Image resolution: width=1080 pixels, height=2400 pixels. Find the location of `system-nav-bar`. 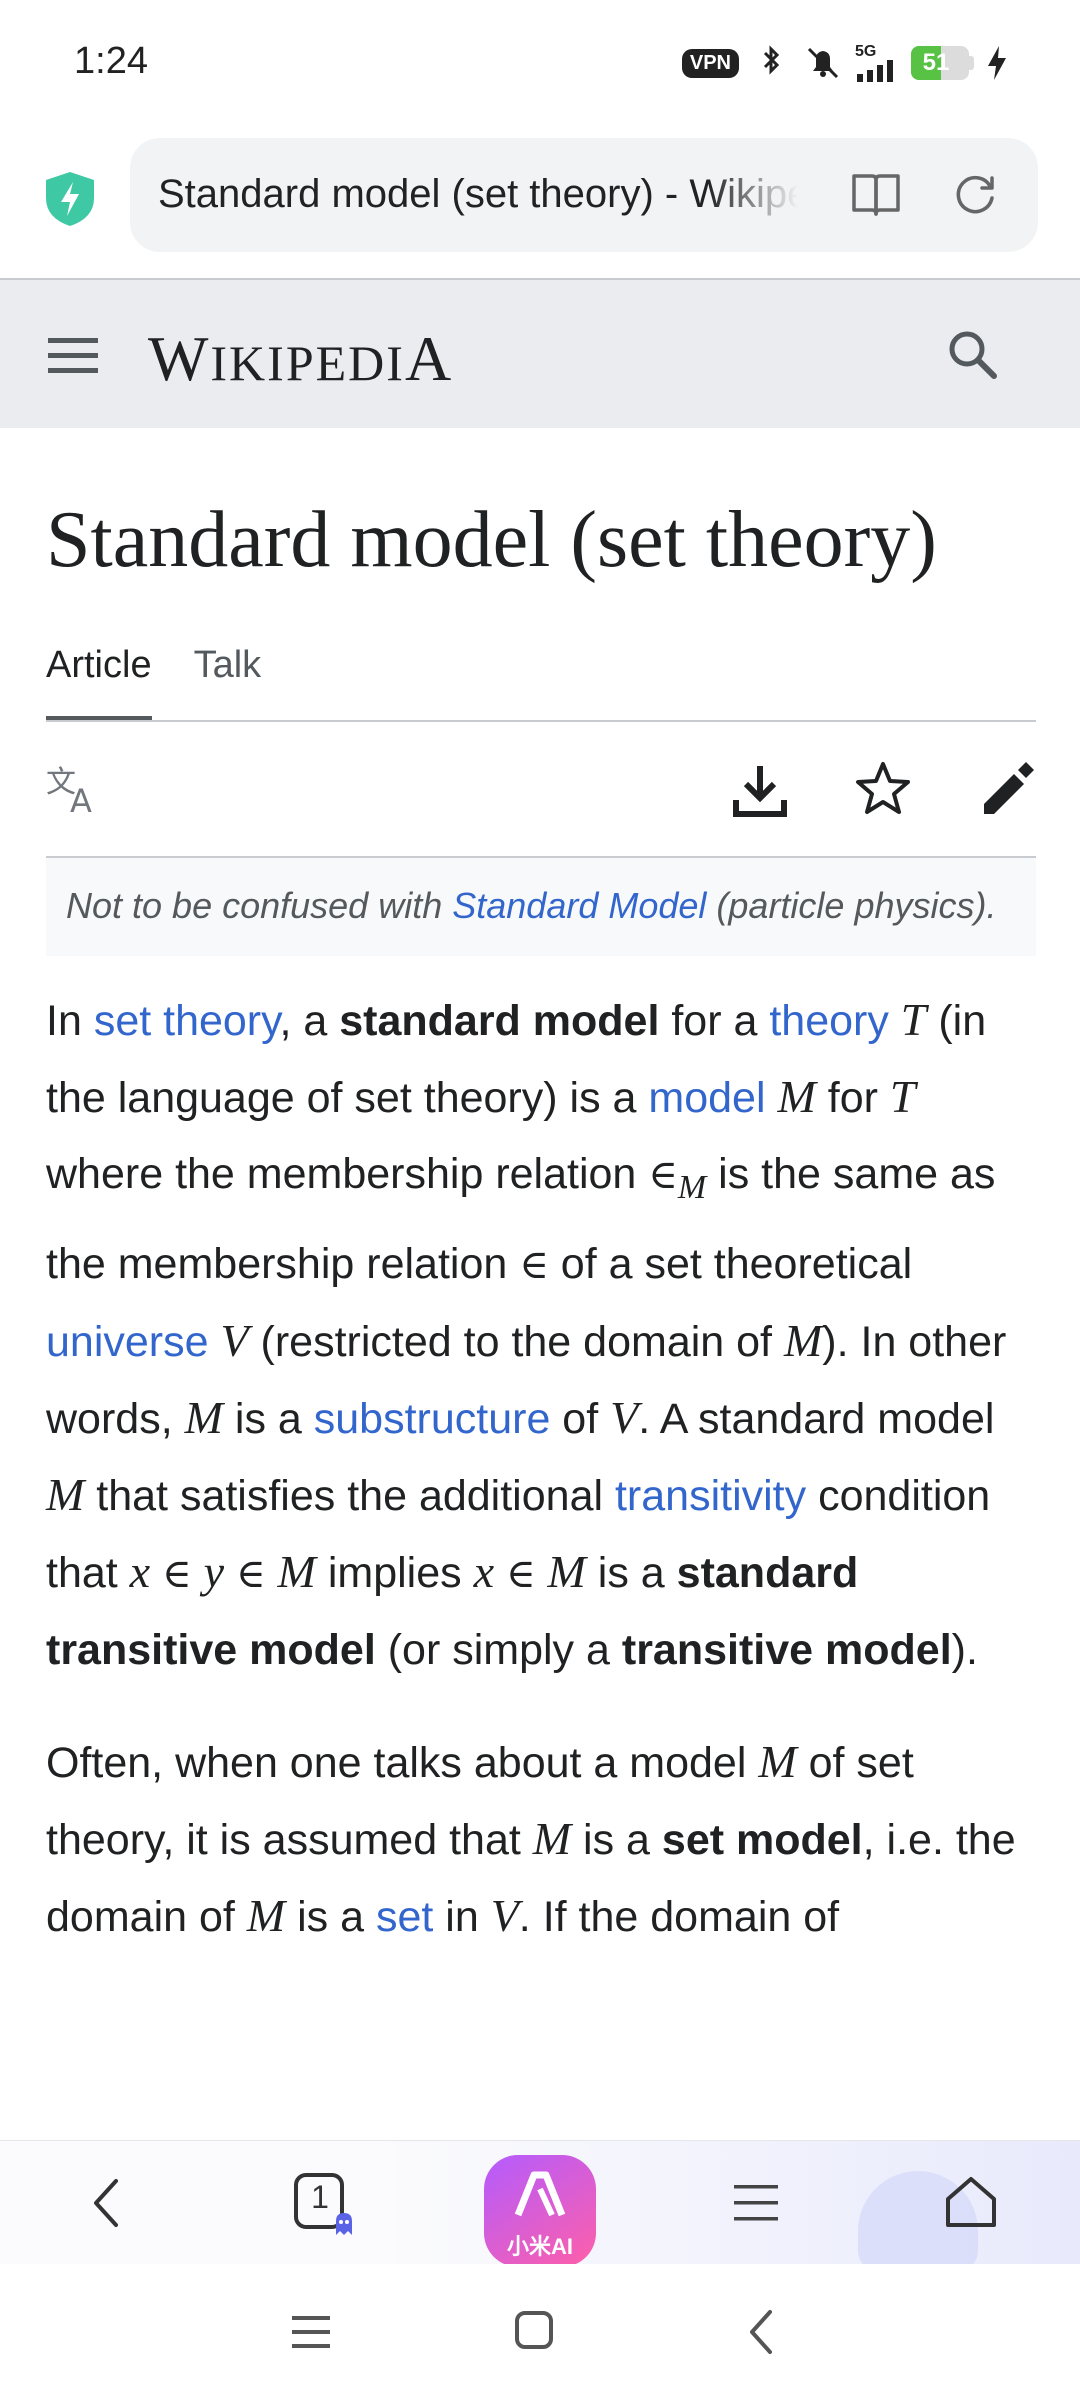

system-nav-bar is located at coordinates (540, 2332).